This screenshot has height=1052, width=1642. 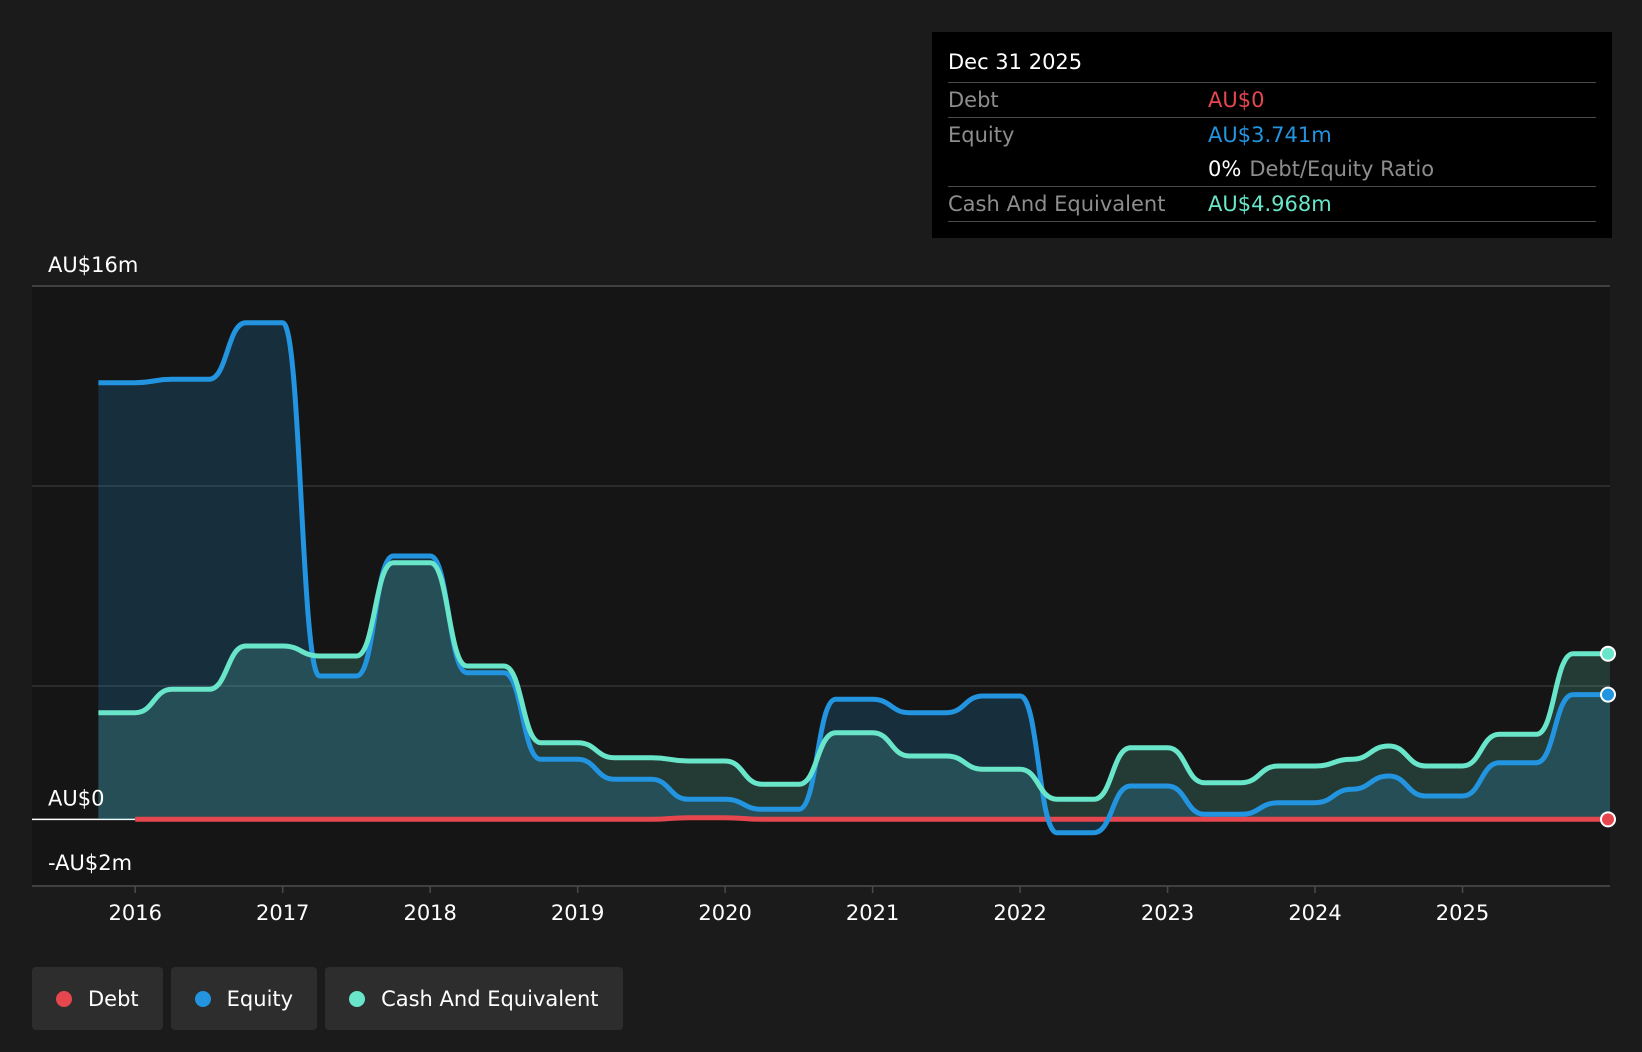 What do you see at coordinates (202, 998) in the screenshot?
I see `equity-dot-icon` at bounding box center [202, 998].